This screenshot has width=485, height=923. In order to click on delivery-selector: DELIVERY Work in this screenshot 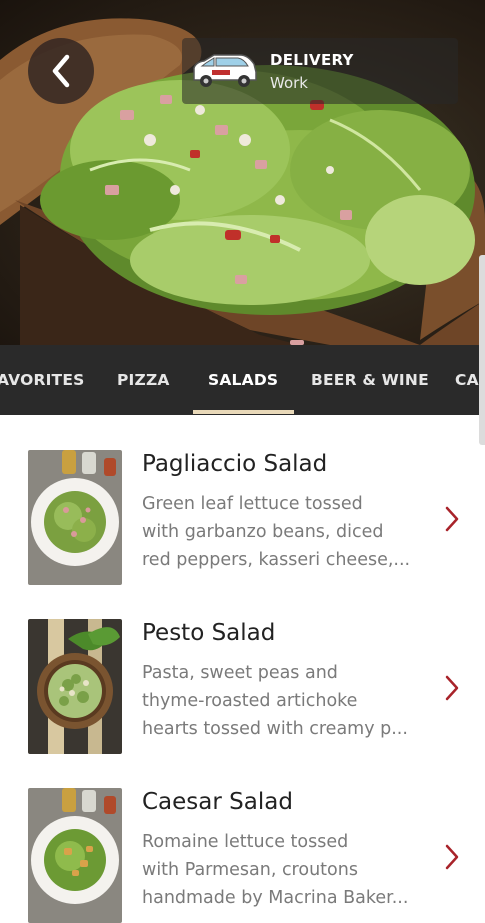, I will do `click(320, 71)`.